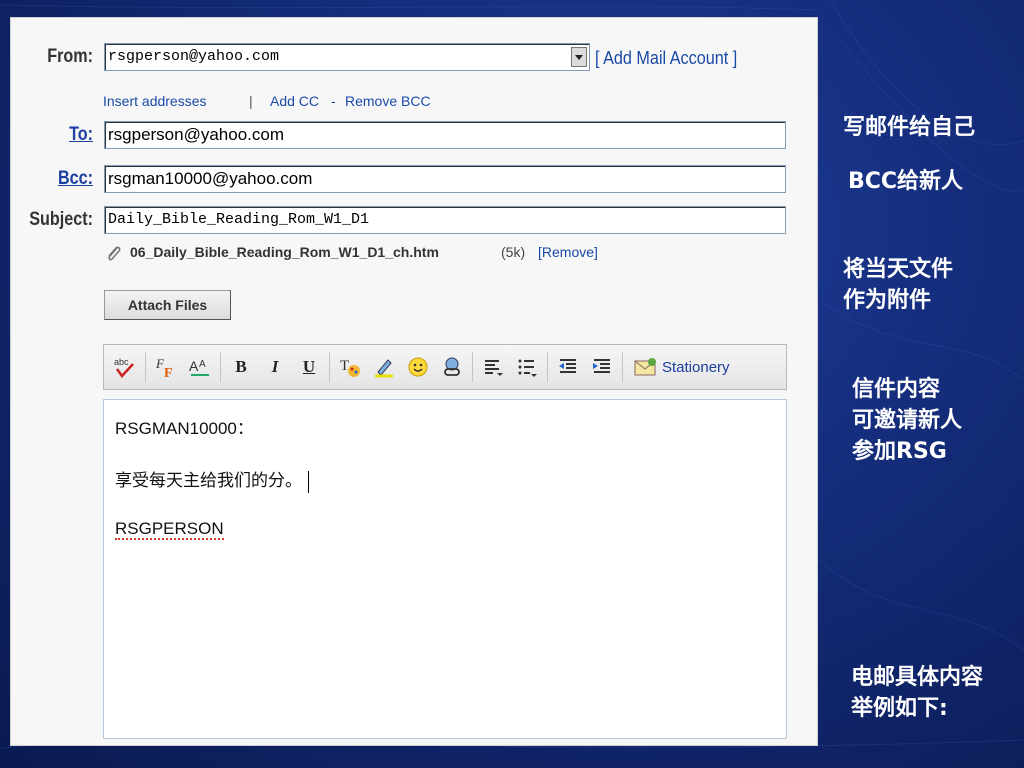 This screenshot has width=1024, height=768. I want to click on remove-bcc-link: Remove BCC, so click(388, 101).